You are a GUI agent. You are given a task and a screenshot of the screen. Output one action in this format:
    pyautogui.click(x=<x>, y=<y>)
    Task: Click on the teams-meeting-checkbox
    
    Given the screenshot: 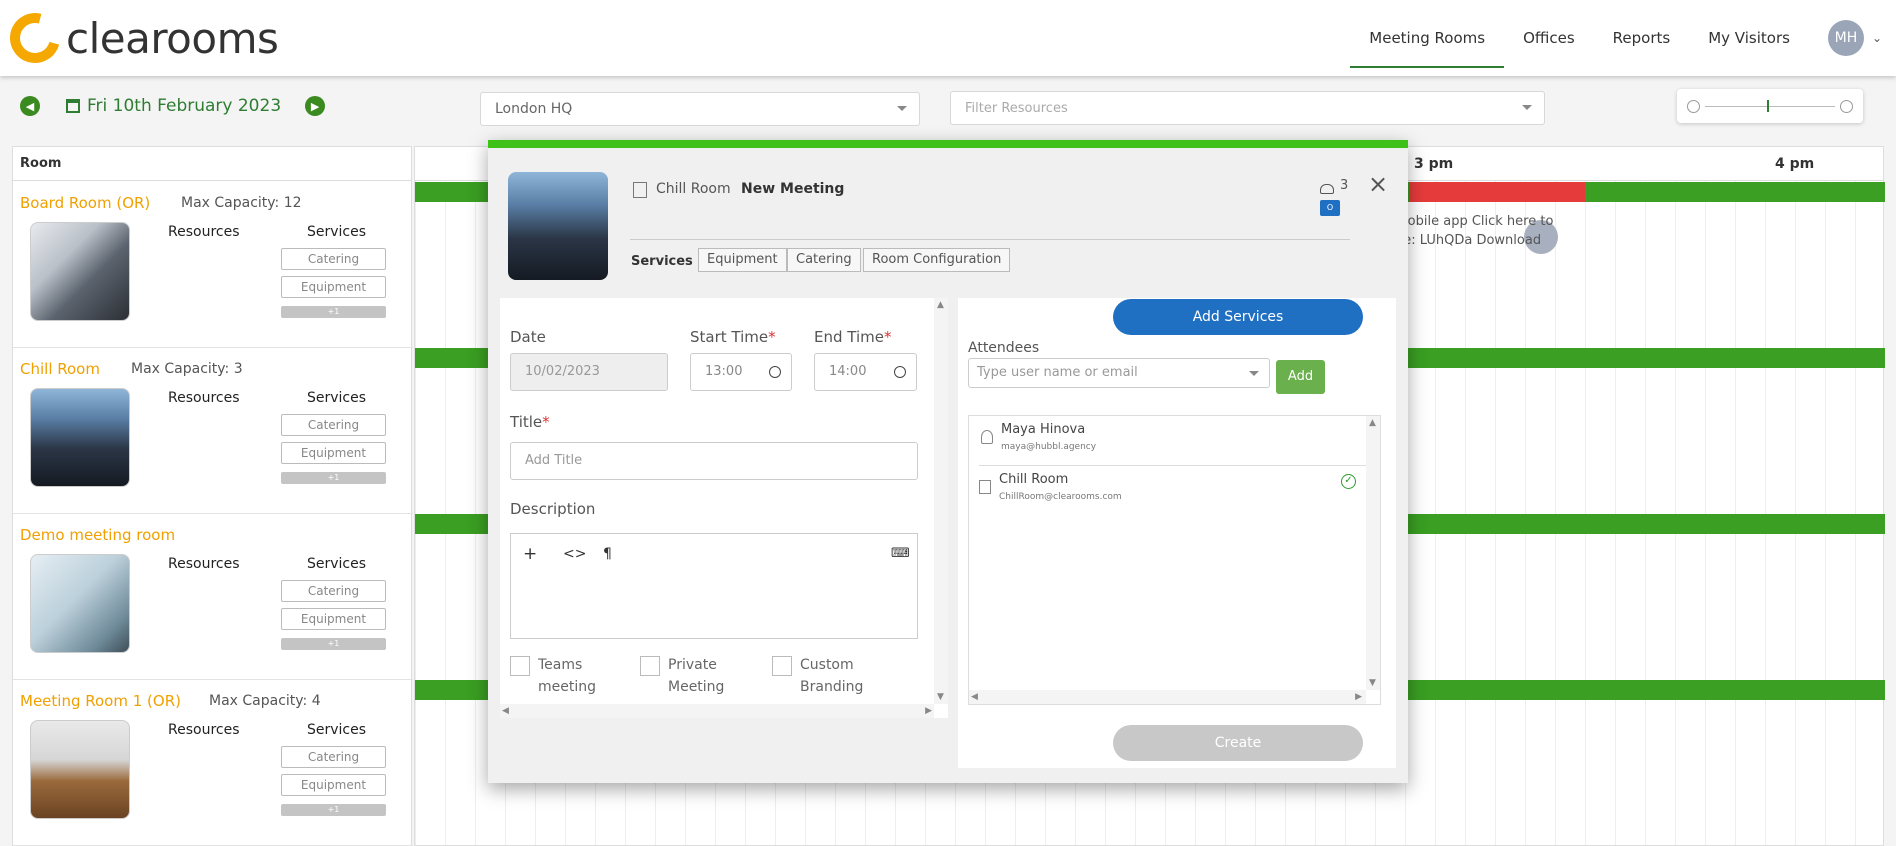 What is the action you would take?
    pyautogui.click(x=520, y=666)
    